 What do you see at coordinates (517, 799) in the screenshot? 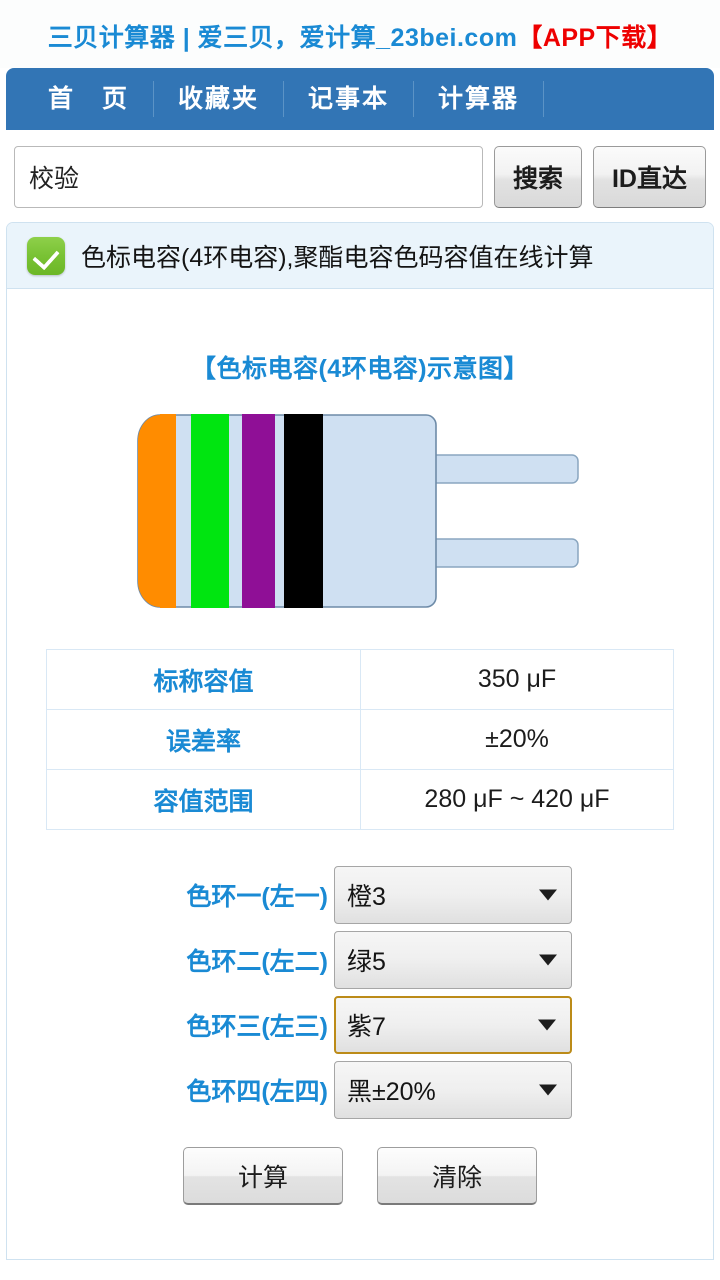
I see `result-value-range: 280 μF ~ 420 μF` at bounding box center [517, 799].